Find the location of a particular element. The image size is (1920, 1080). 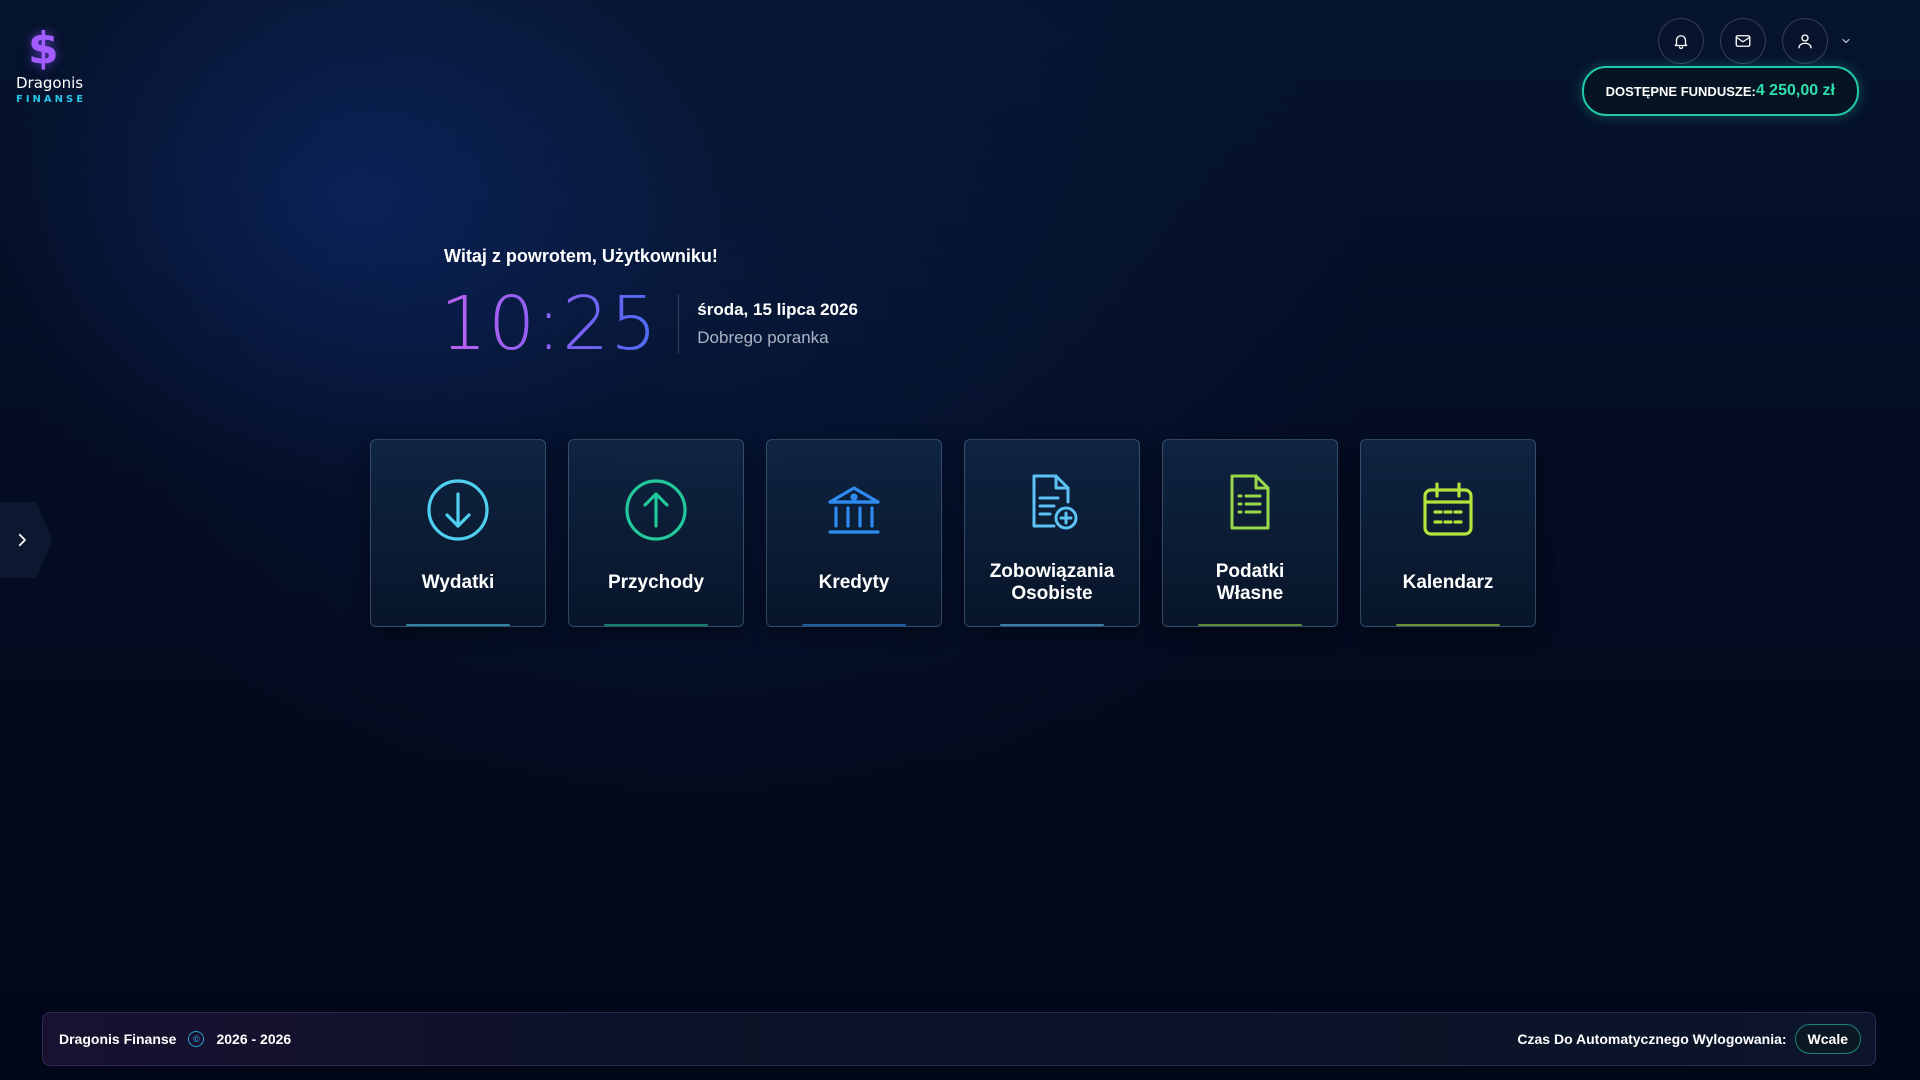

bank-icon is located at coordinates (854, 510).